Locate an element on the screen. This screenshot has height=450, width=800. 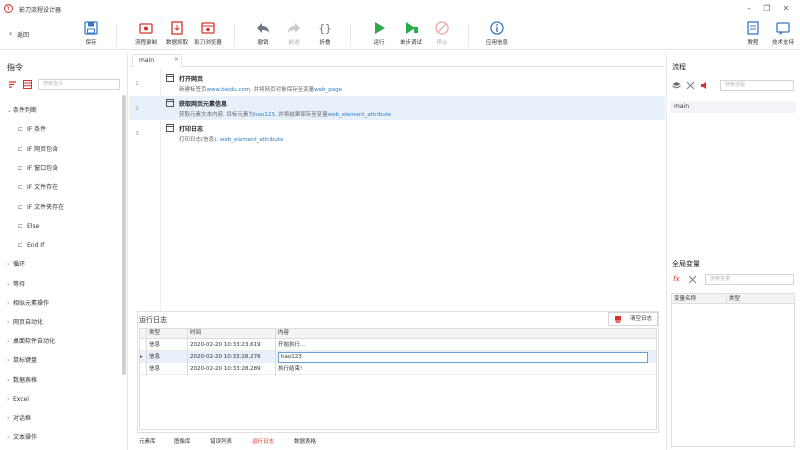
step-var-link: web_element_attribute is located at coordinates (360, 115).